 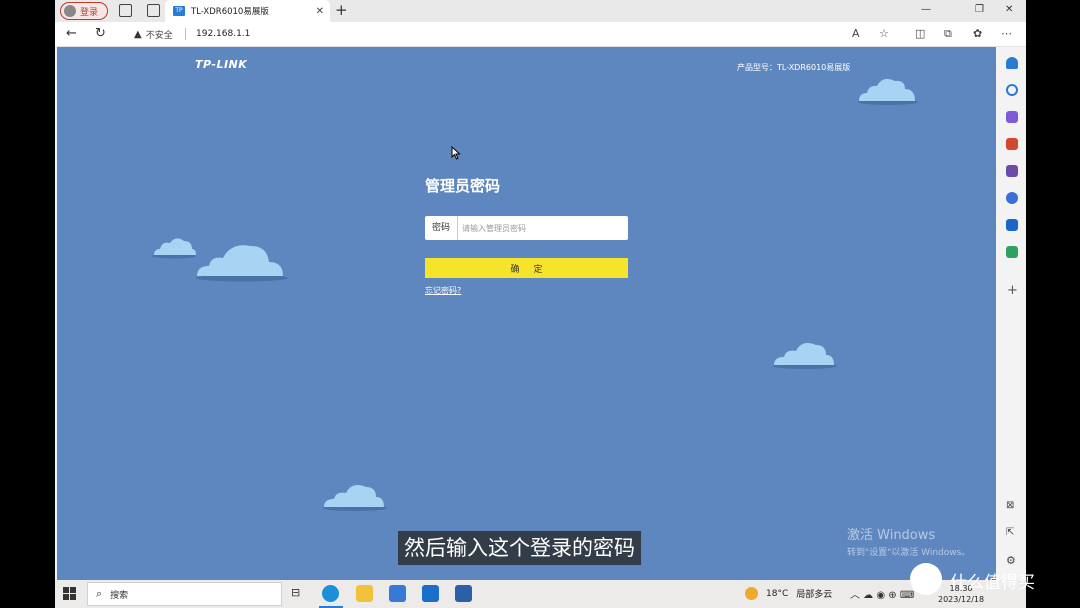 What do you see at coordinates (1012, 171) in the screenshot?
I see `games-icon` at bounding box center [1012, 171].